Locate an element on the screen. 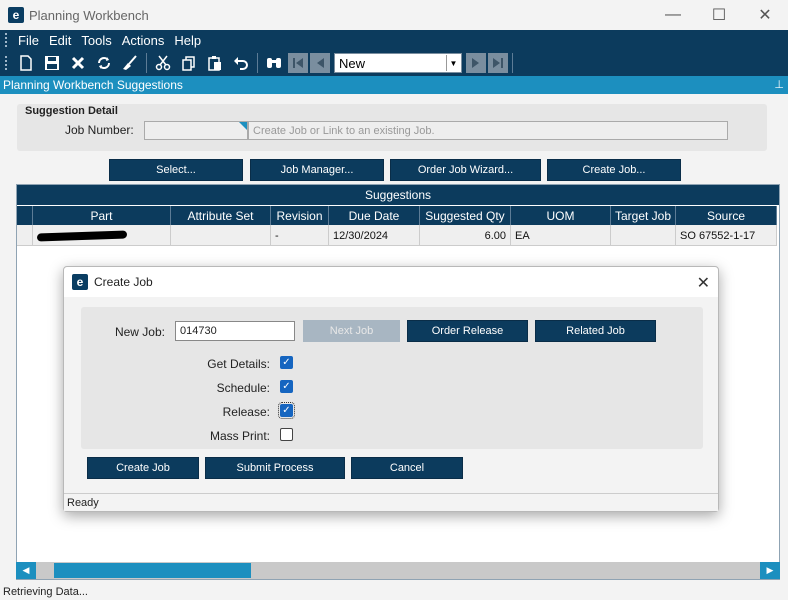 The height and width of the screenshot is (600, 788). dialog-create-job-button: Create Job is located at coordinates (143, 468).